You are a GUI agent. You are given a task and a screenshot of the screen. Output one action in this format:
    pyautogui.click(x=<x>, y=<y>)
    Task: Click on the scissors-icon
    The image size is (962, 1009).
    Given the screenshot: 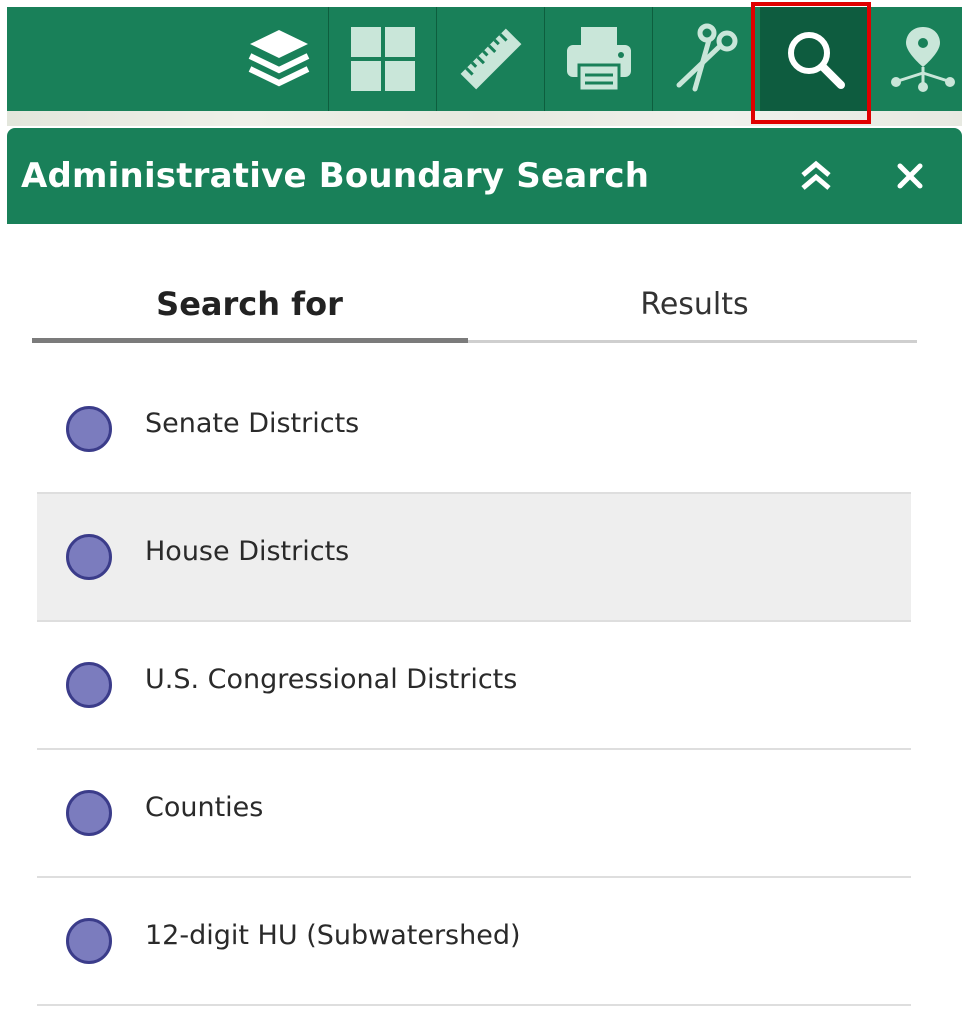 What is the action you would take?
    pyautogui.click(x=706, y=57)
    